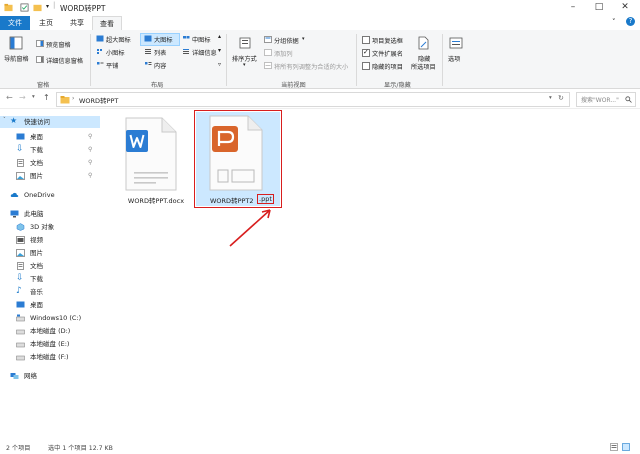  What do you see at coordinates (457, 54) in the screenshot?
I see `options-button: 选项` at bounding box center [457, 54].